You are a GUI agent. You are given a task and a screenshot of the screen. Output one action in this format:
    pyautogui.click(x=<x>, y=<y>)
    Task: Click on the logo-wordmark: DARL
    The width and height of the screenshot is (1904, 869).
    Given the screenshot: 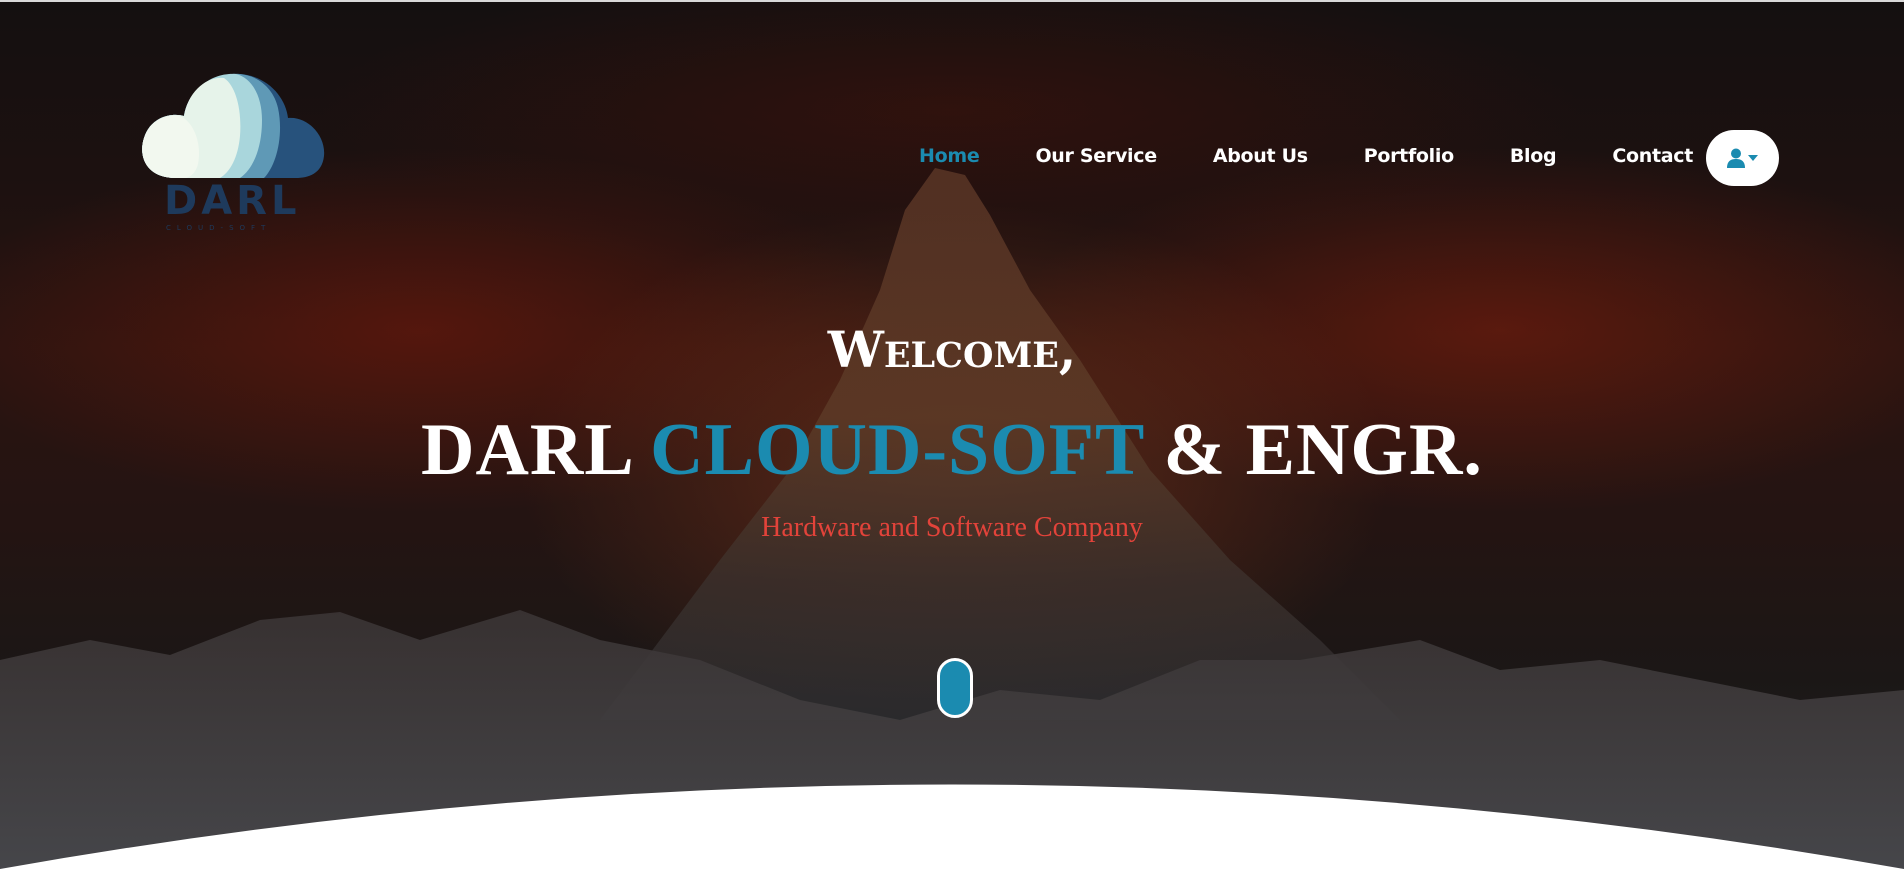 What is the action you would take?
    pyautogui.click(x=232, y=201)
    